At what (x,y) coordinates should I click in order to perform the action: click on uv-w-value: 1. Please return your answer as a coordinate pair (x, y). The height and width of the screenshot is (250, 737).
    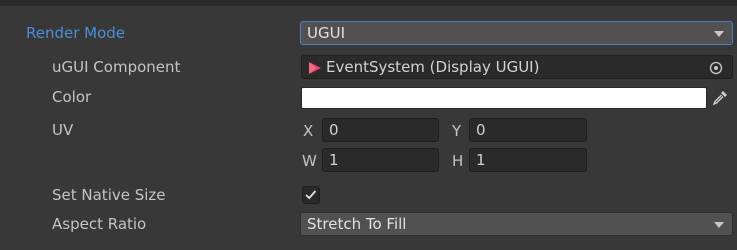
    Looking at the image, I should click on (334, 160).